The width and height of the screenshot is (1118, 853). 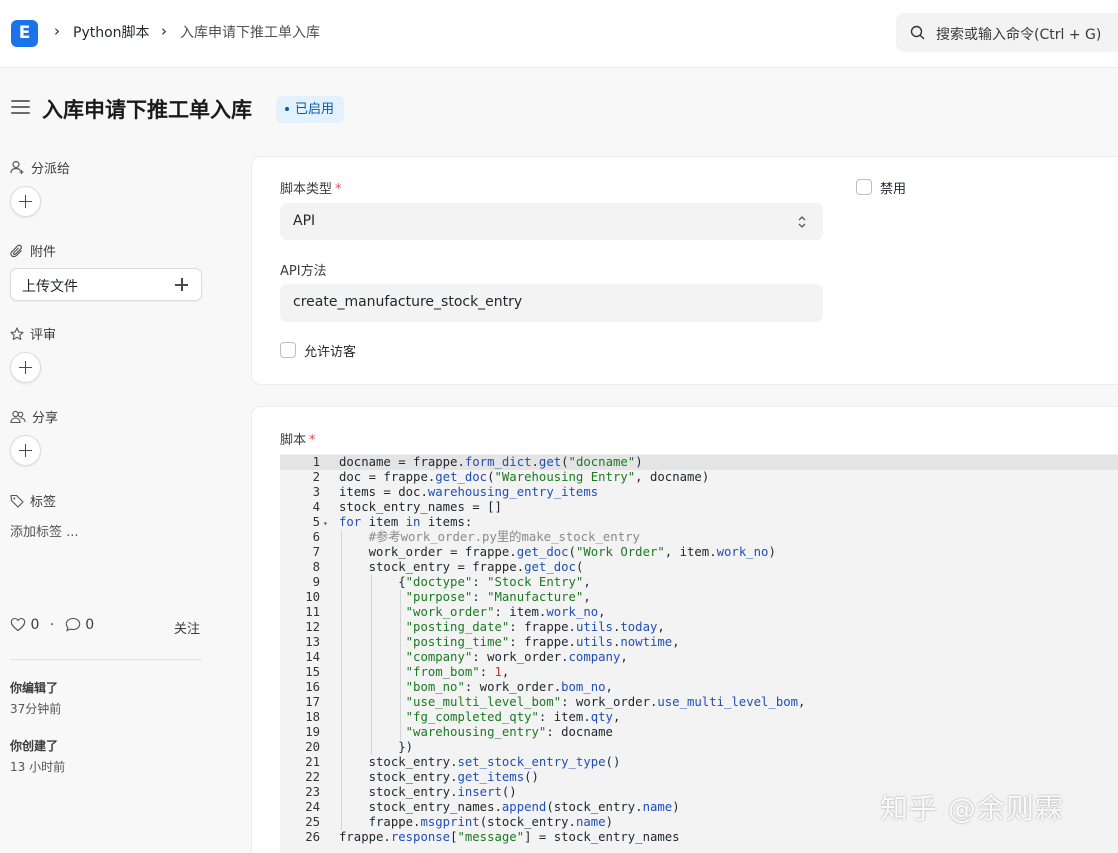 I want to click on upload-file-label: 上传文件, so click(x=50, y=287).